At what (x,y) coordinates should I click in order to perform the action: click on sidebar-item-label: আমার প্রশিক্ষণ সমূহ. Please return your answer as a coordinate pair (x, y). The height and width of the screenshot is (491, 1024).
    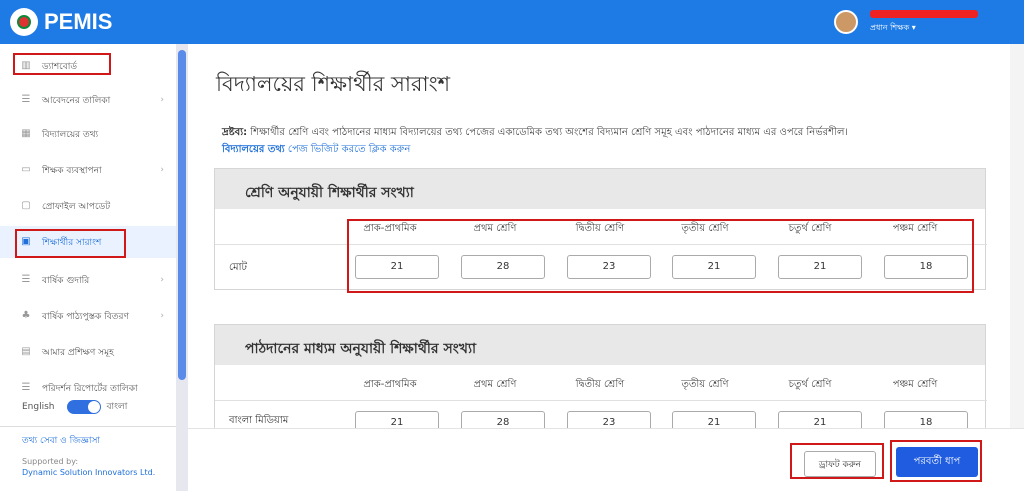
    Looking at the image, I should click on (78, 352).